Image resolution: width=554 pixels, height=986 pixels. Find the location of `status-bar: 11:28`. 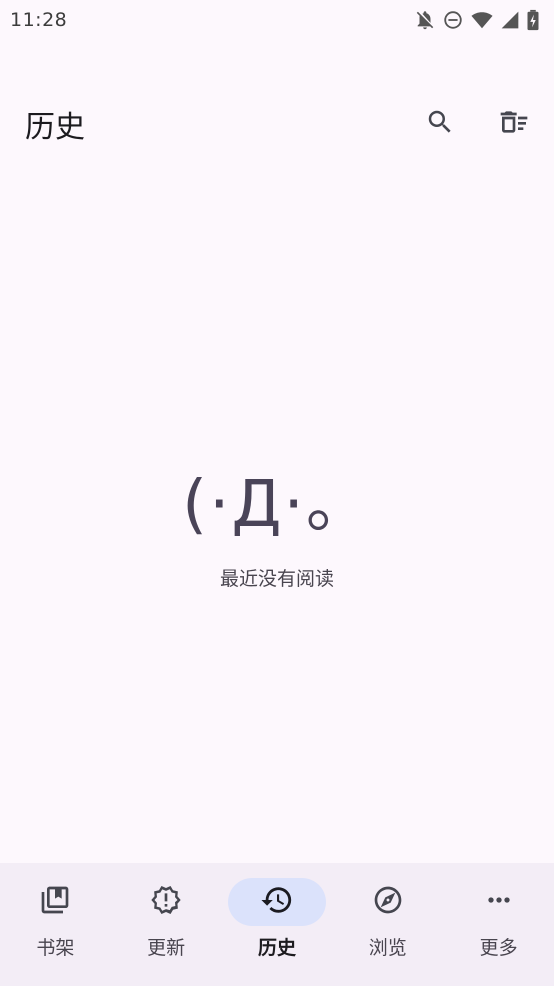

status-bar: 11:28 is located at coordinates (277, 20).